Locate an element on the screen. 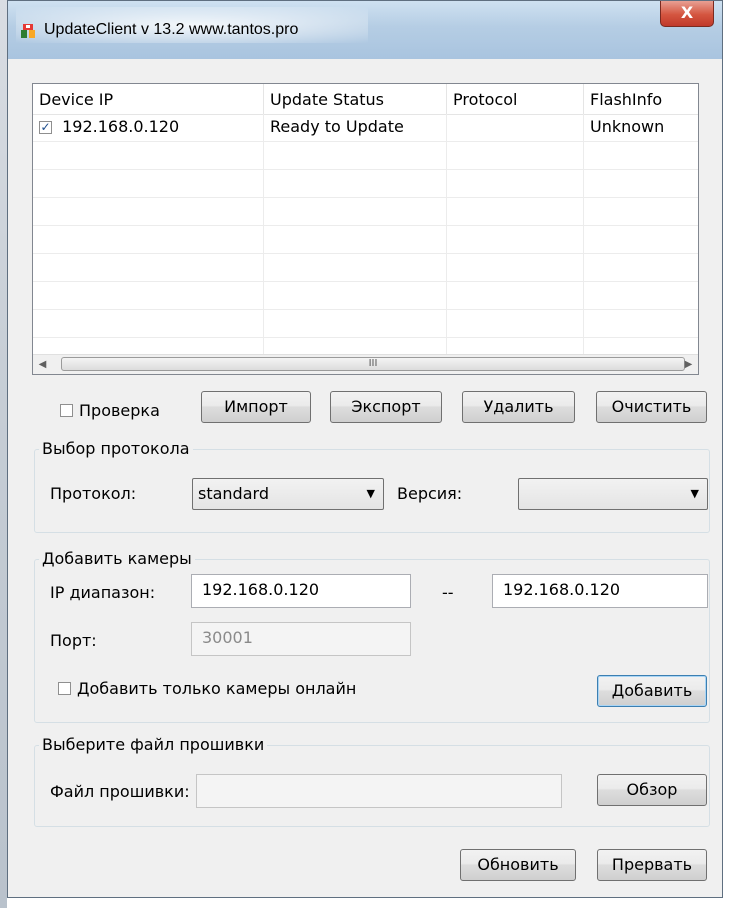 The image size is (731, 908). browse-button: Обзор is located at coordinates (652, 790).